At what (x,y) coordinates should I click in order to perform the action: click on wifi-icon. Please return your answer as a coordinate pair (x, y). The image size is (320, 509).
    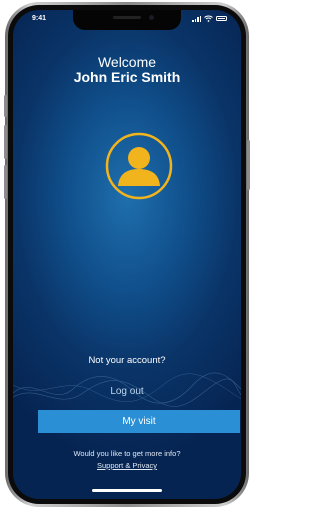
    Looking at the image, I should click on (208, 18).